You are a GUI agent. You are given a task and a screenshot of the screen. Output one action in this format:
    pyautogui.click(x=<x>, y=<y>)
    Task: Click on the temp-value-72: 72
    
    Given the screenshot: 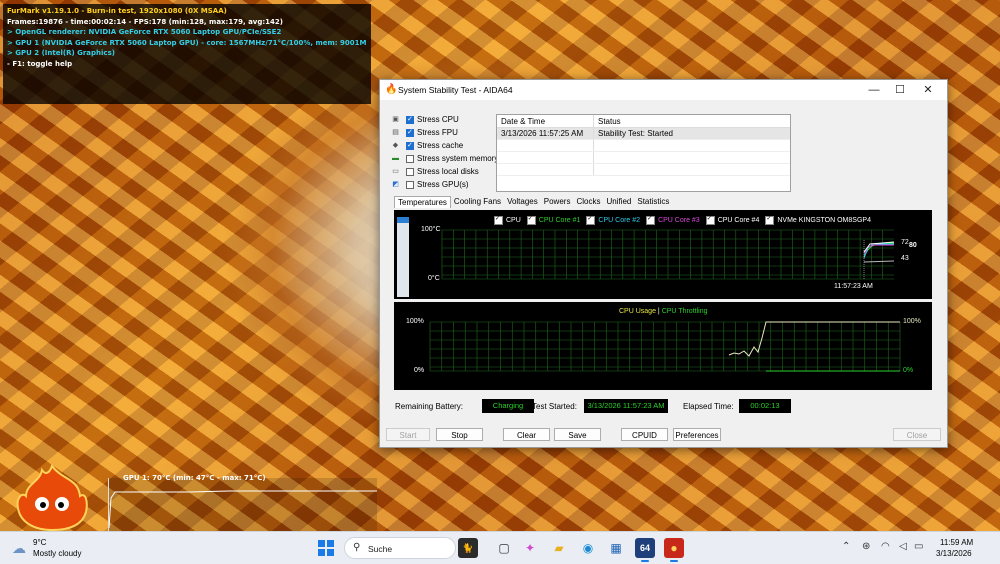 What is the action you would take?
    pyautogui.click(x=905, y=242)
    